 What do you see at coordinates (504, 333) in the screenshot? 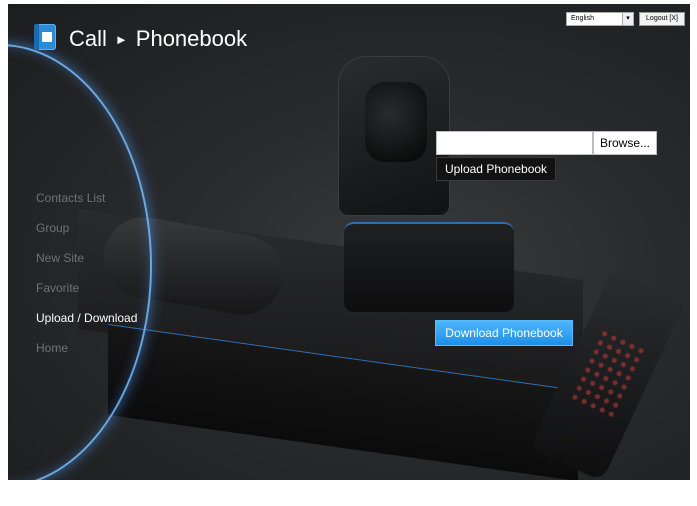
I see `download-phonebook-button: Download Phonebook` at bounding box center [504, 333].